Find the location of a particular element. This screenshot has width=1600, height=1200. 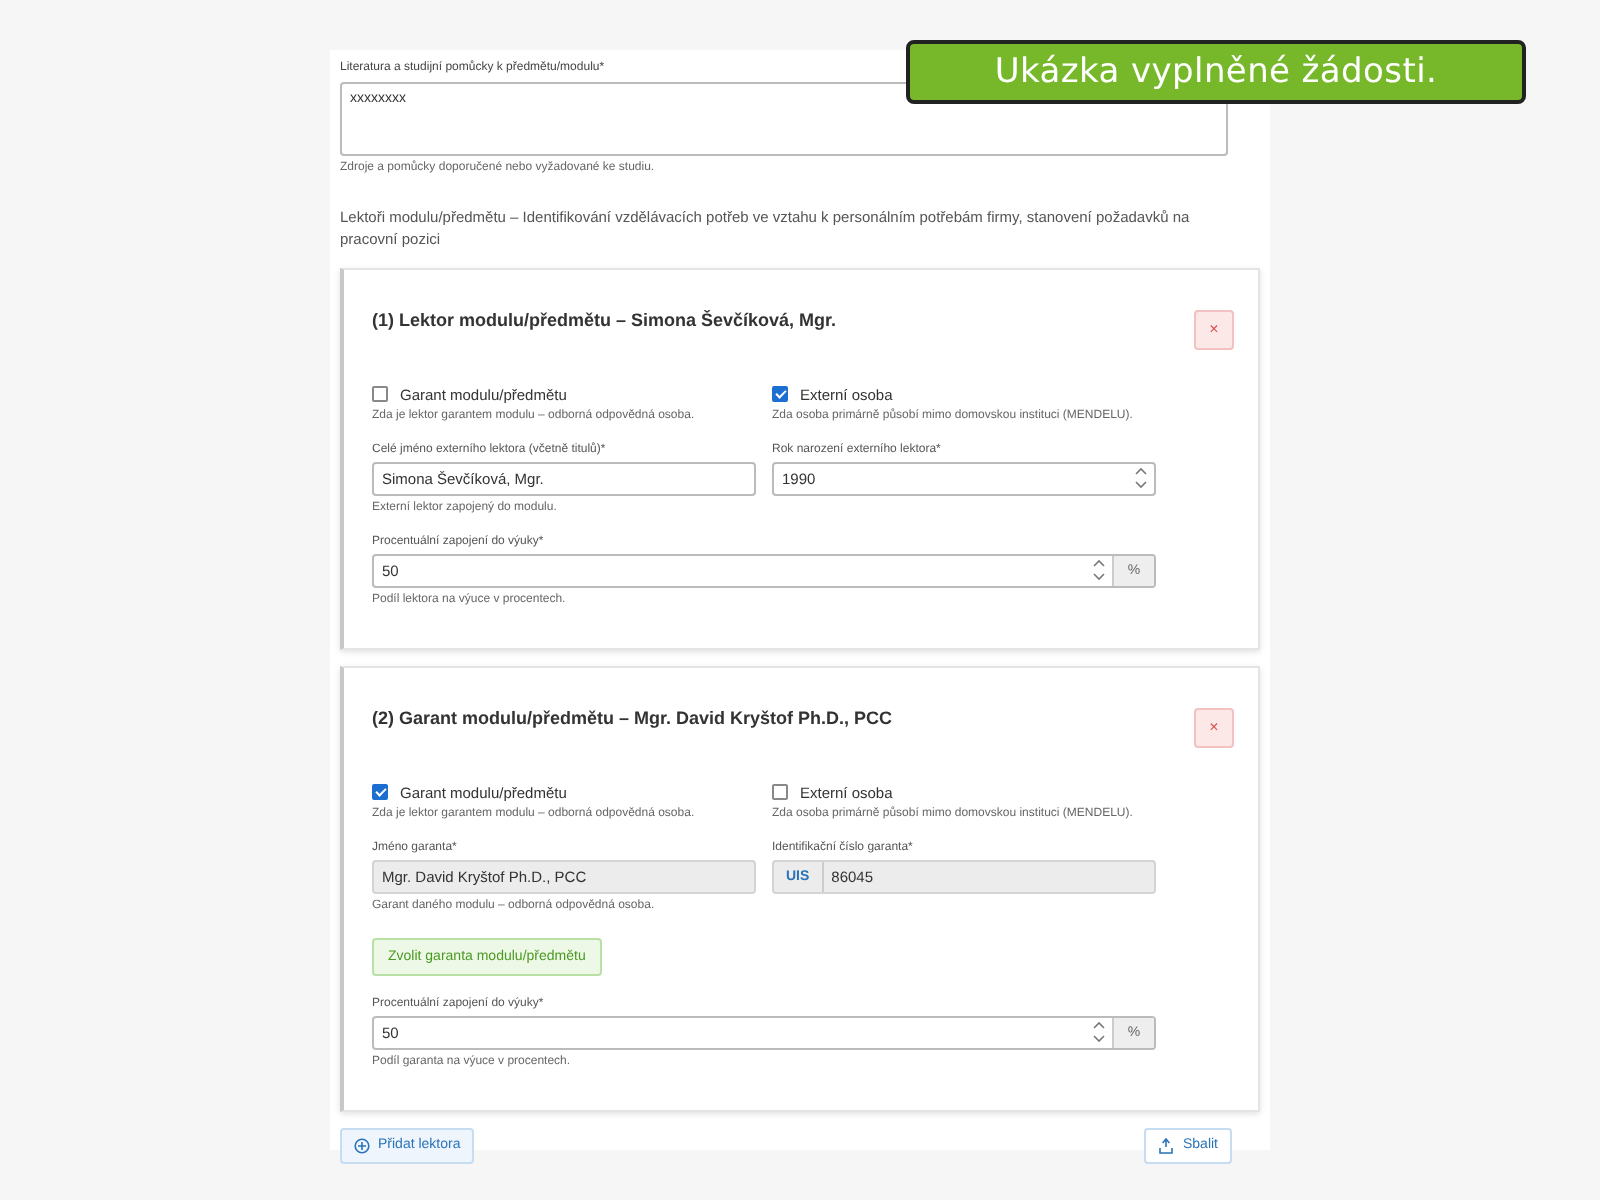

plus-circle-icon is located at coordinates (362, 1145).